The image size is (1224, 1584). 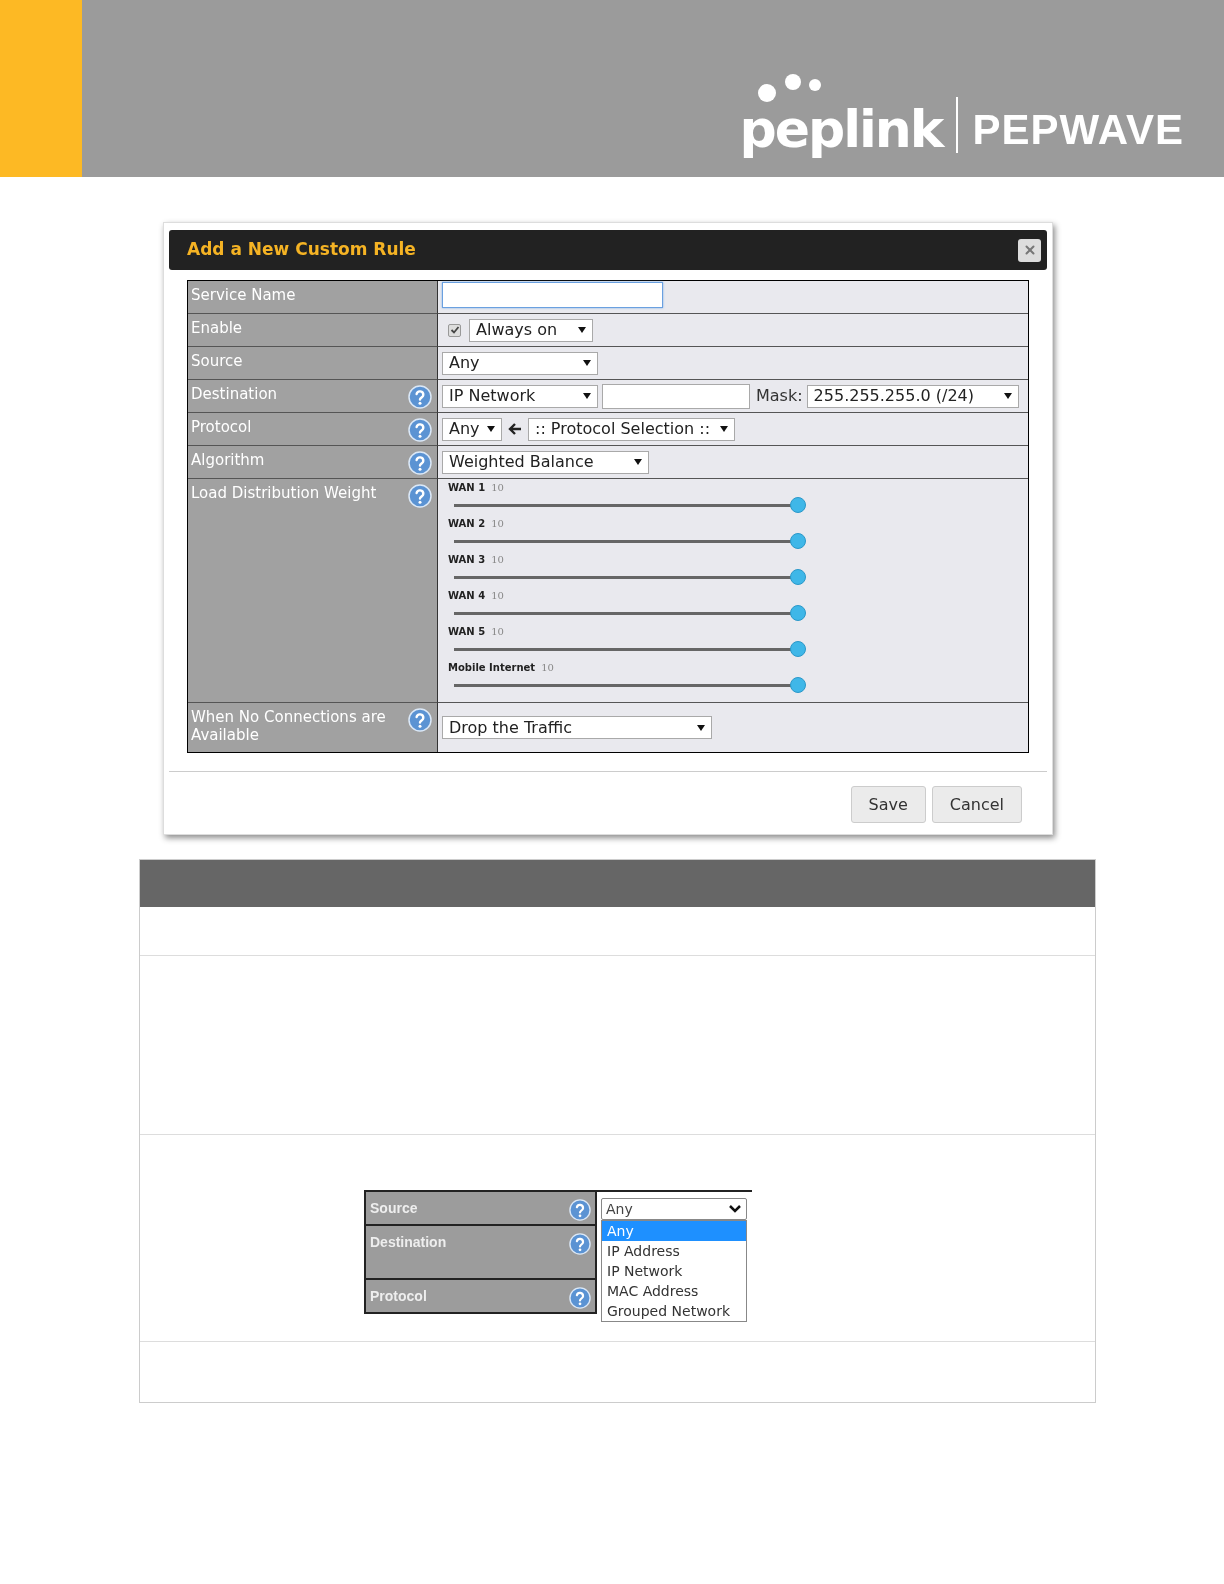 What do you see at coordinates (631, 429) in the screenshot?
I see `dropdown: :: Protocol Selection ::` at bounding box center [631, 429].